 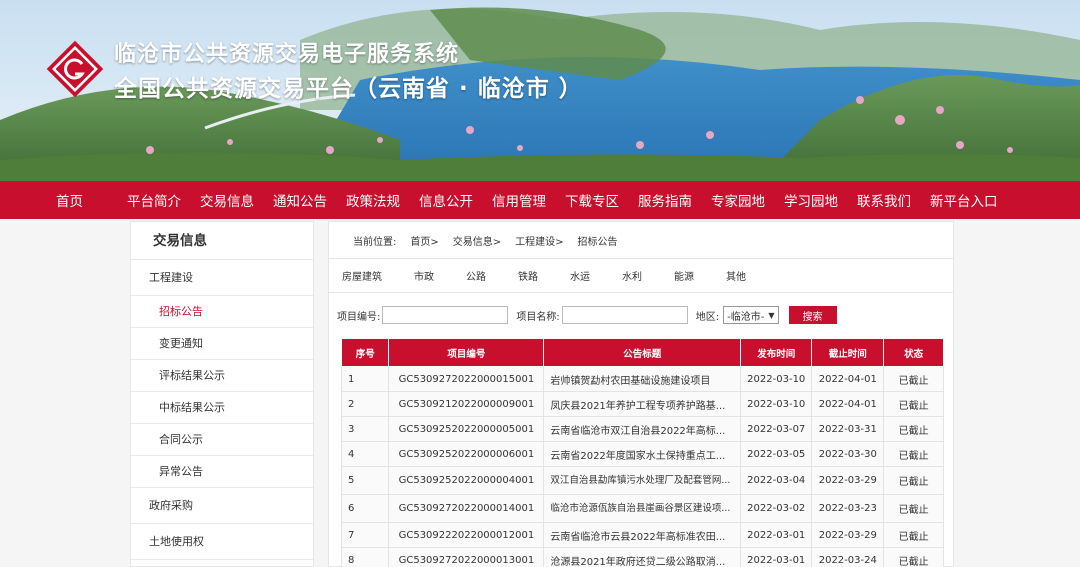 I want to click on region-select: -临沧市- ▼, so click(x=751, y=315).